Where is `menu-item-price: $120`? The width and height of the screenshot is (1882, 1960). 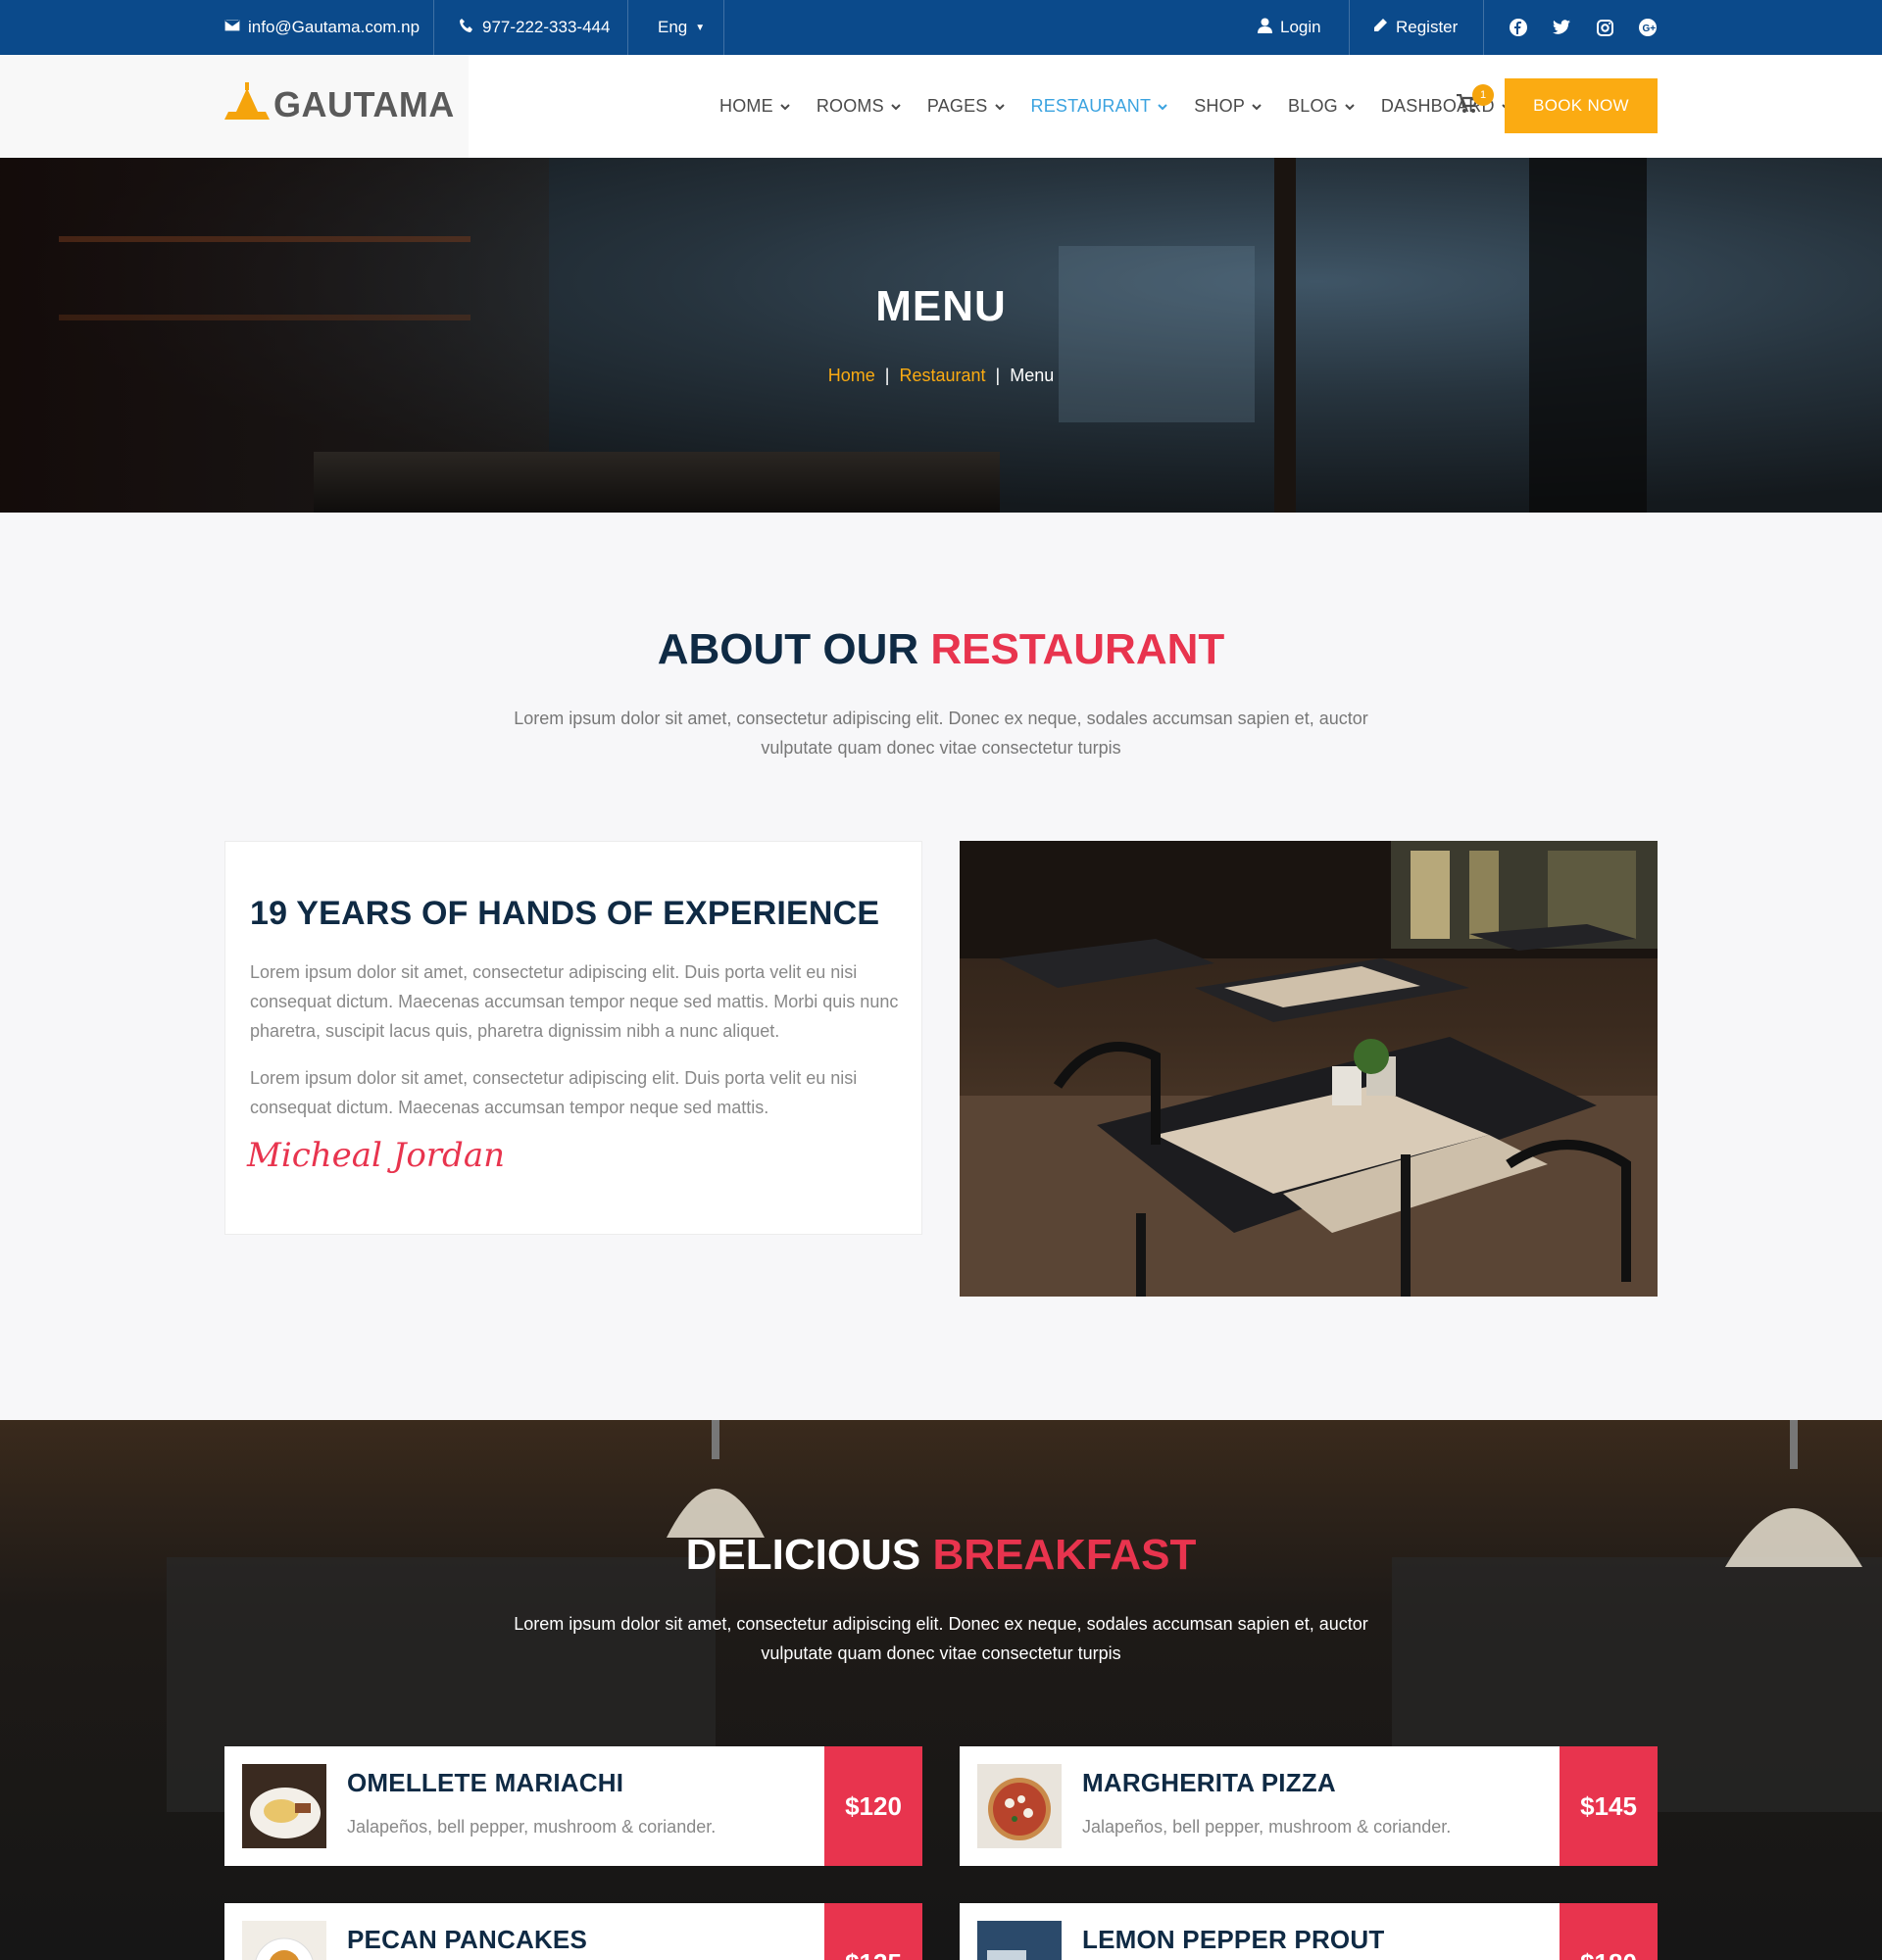 menu-item-price: $120 is located at coordinates (873, 1806).